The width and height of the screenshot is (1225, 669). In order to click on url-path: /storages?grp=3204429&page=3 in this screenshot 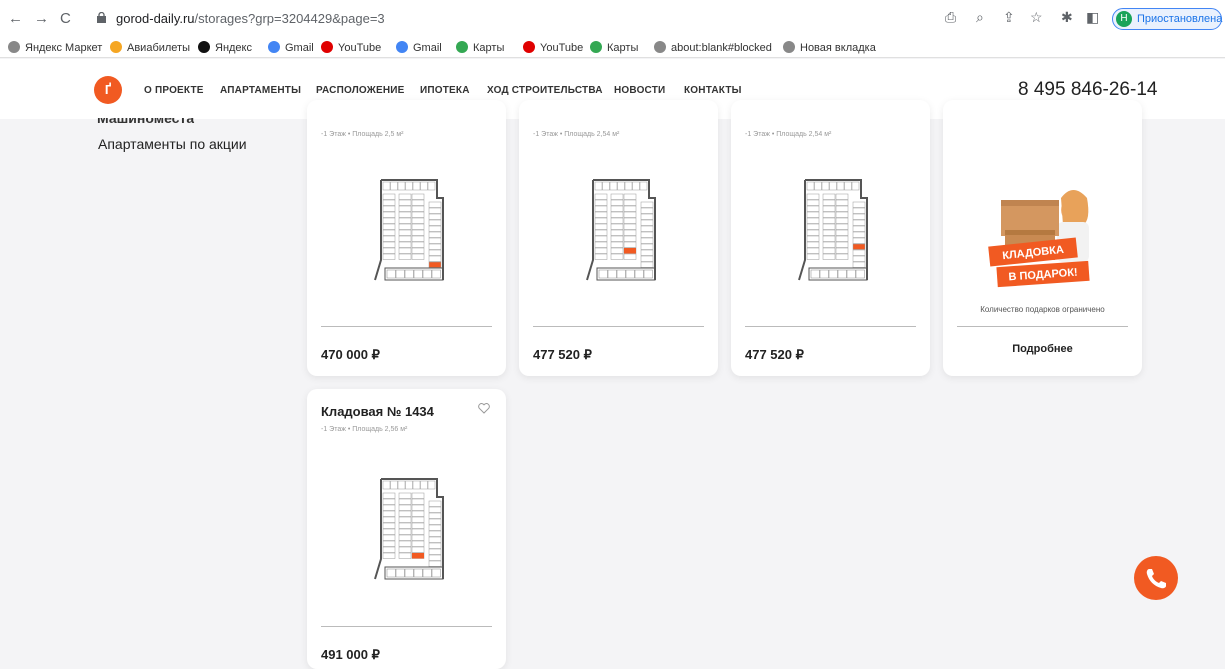, I will do `click(289, 18)`.